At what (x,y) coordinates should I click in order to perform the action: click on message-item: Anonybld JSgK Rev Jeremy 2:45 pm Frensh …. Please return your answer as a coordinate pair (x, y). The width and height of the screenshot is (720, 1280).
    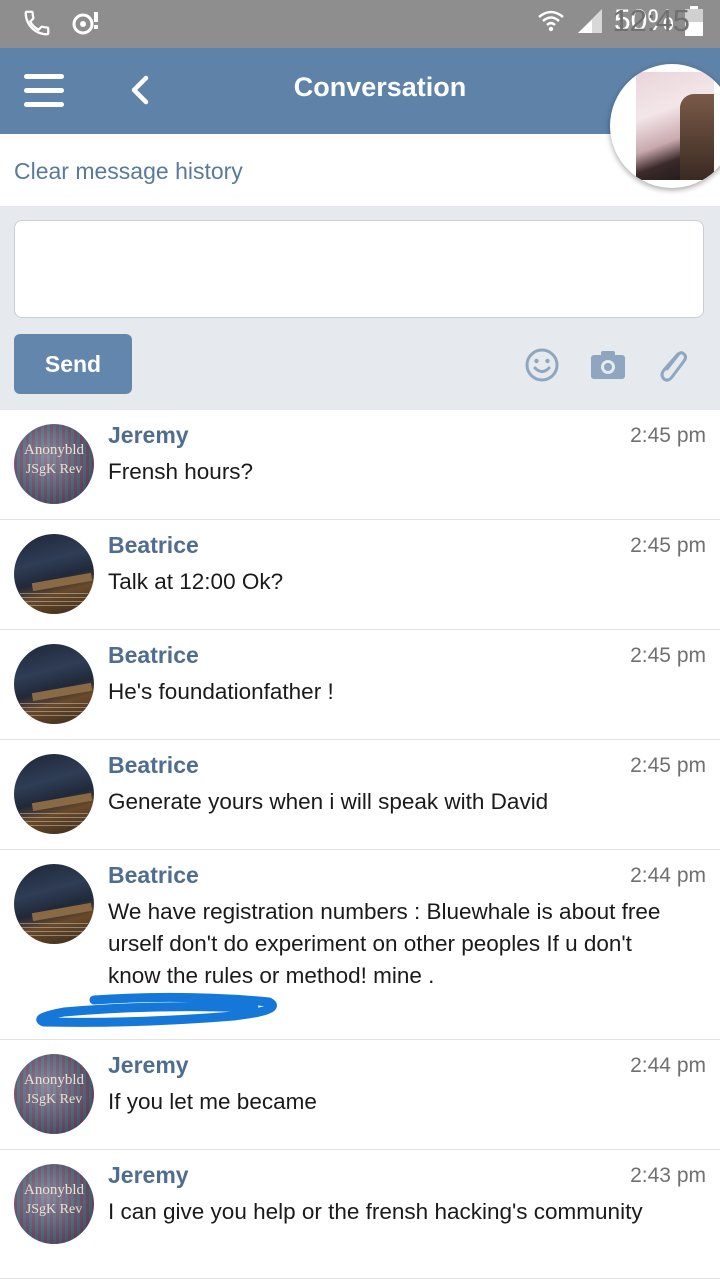
    Looking at the image, I should click on (360, 465).